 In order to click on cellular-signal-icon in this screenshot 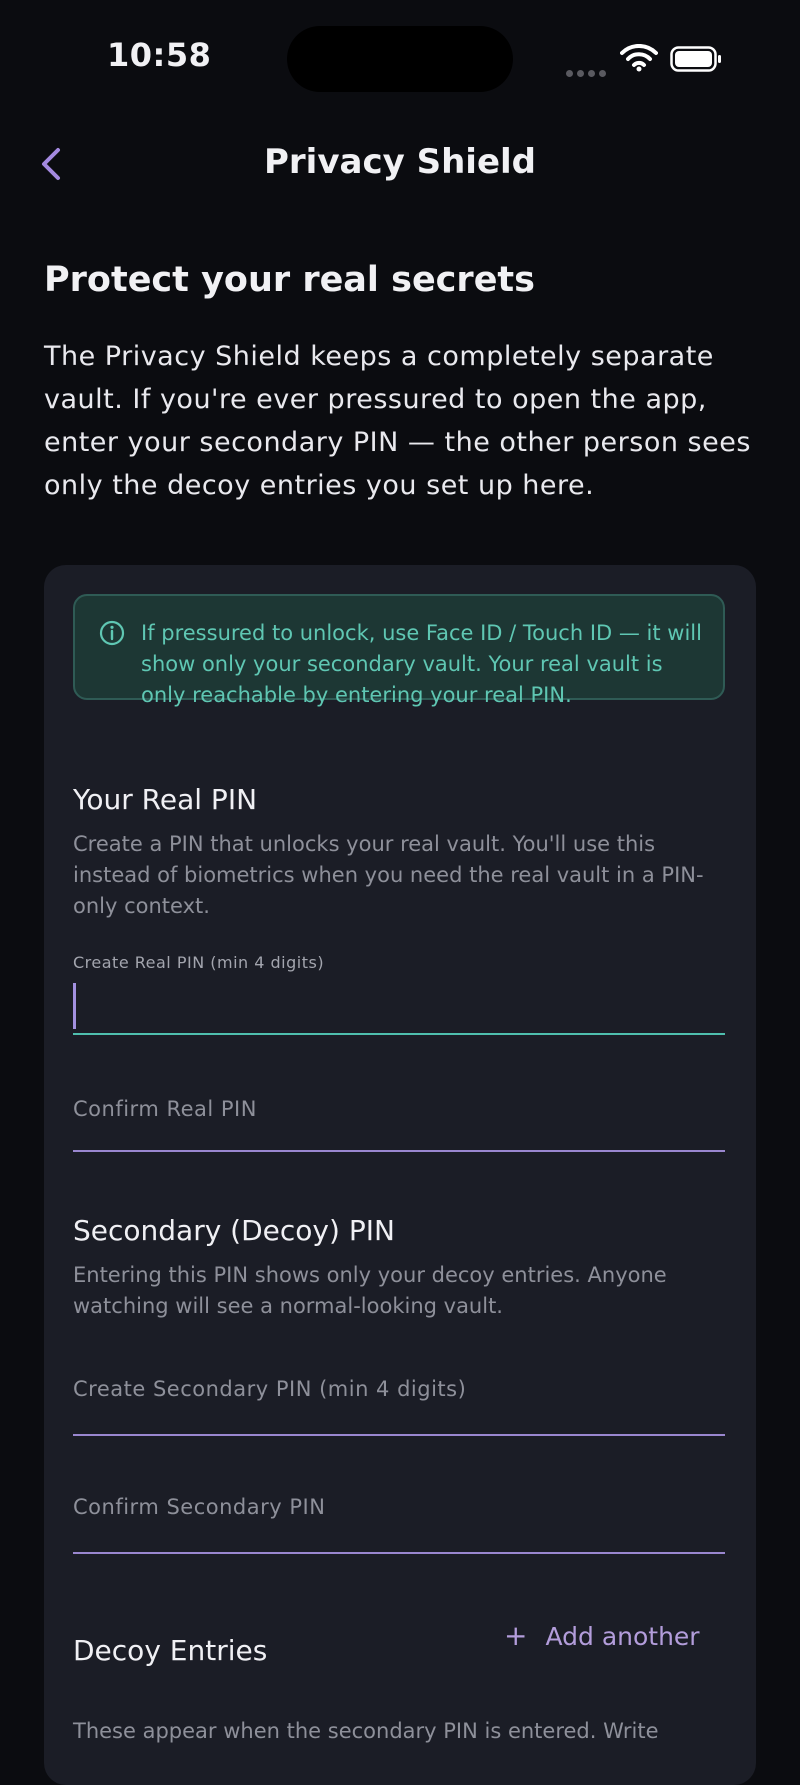, I will do `click(588, 71)`.